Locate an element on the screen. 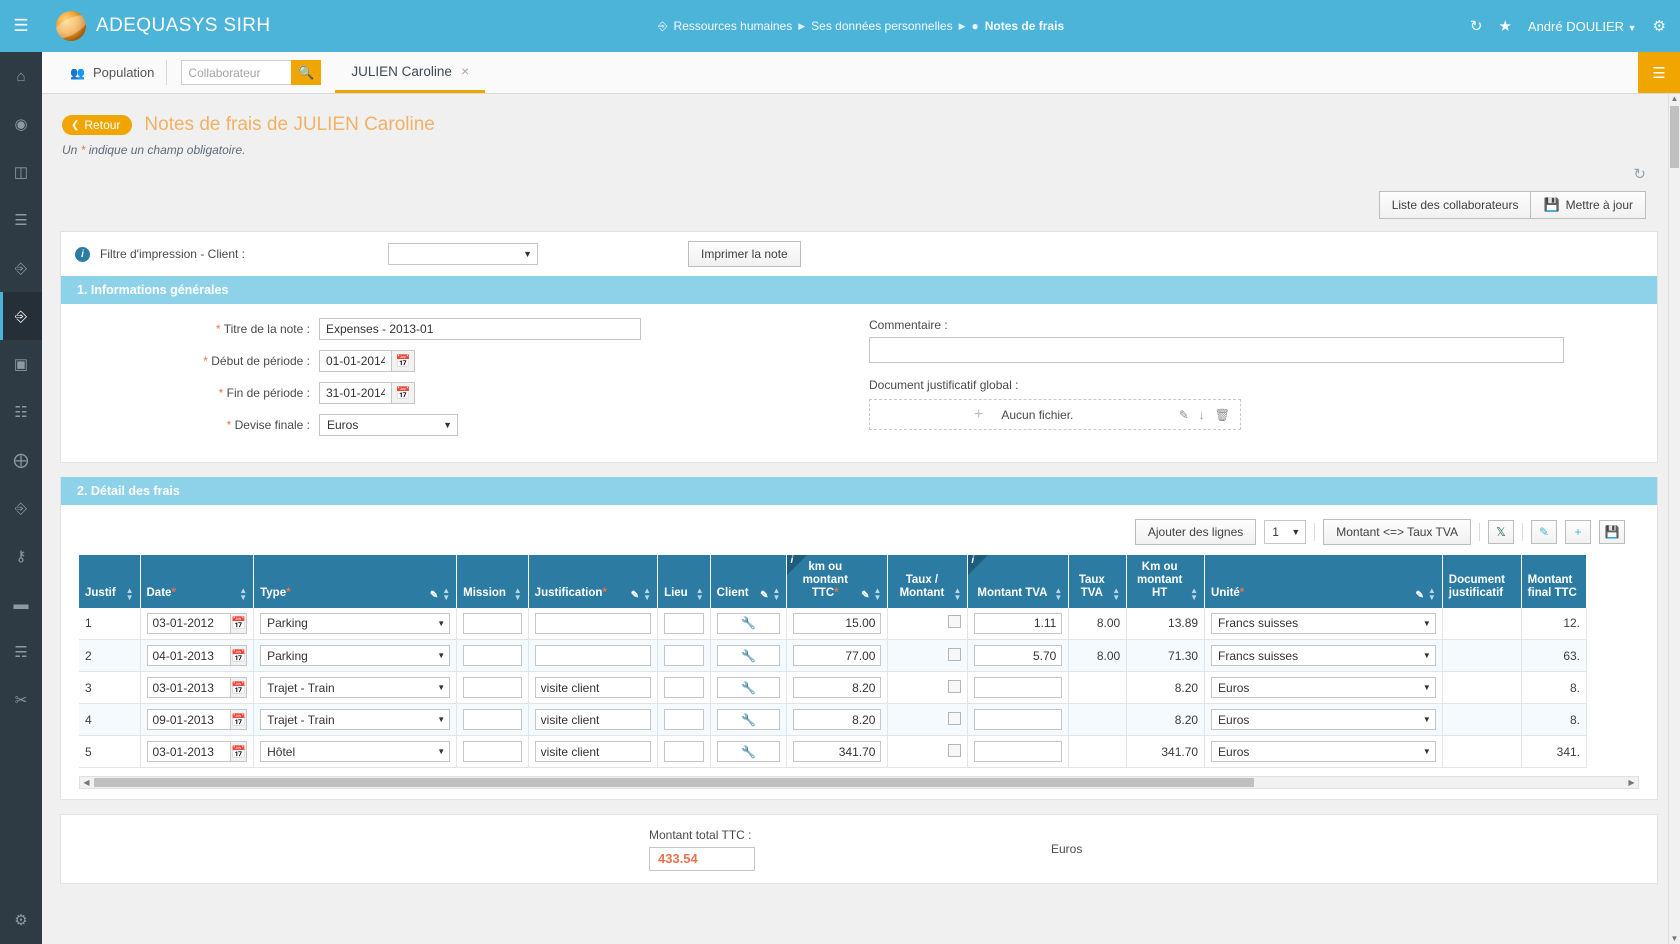 The image size is (1680, 944). column-header-client: Client ✎ ▲ ▼ is located at coordinates (749, 581).